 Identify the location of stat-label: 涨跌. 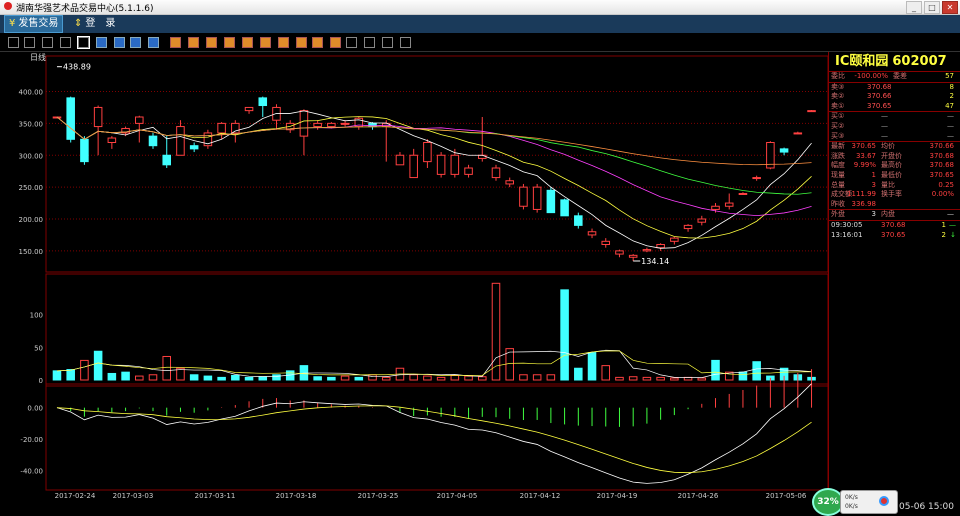
(838, 157).